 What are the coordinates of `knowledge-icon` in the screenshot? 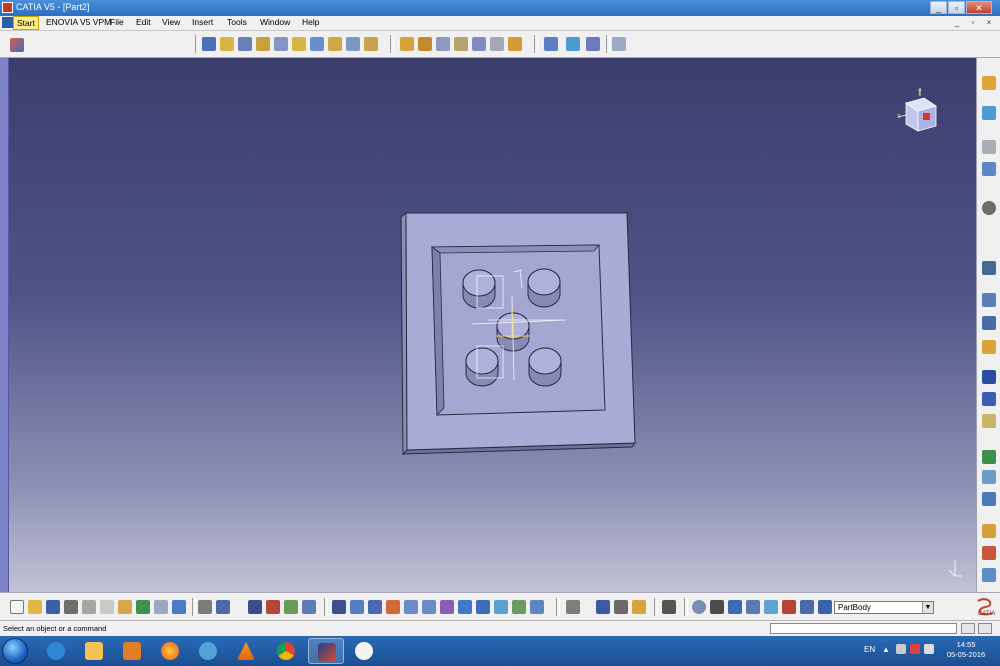 It's located at (989, 499).